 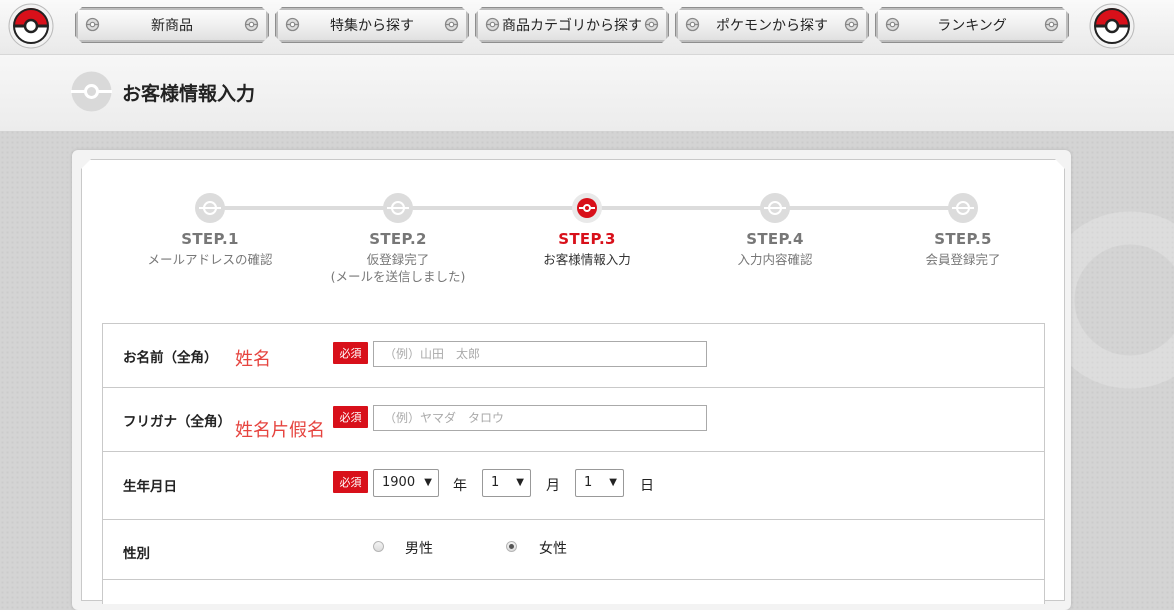 What do you see at coordinates (573, 550) in the screenshot?
I see `form-row-gender: 性別 男性 女性` at bounding box center [573, 550].